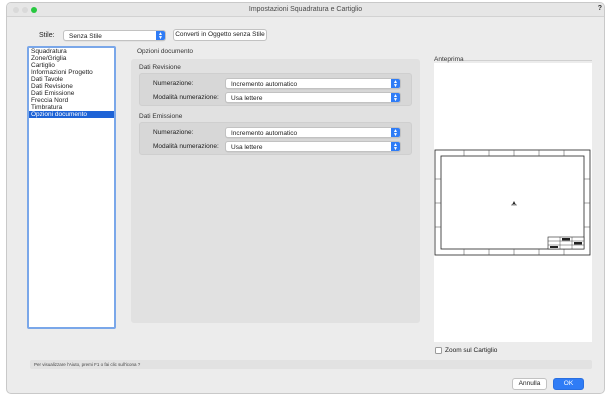 Image resolution: width=611 pixels, height=398 pixels. I want to click on help-icon: ?, so click(600, 8).